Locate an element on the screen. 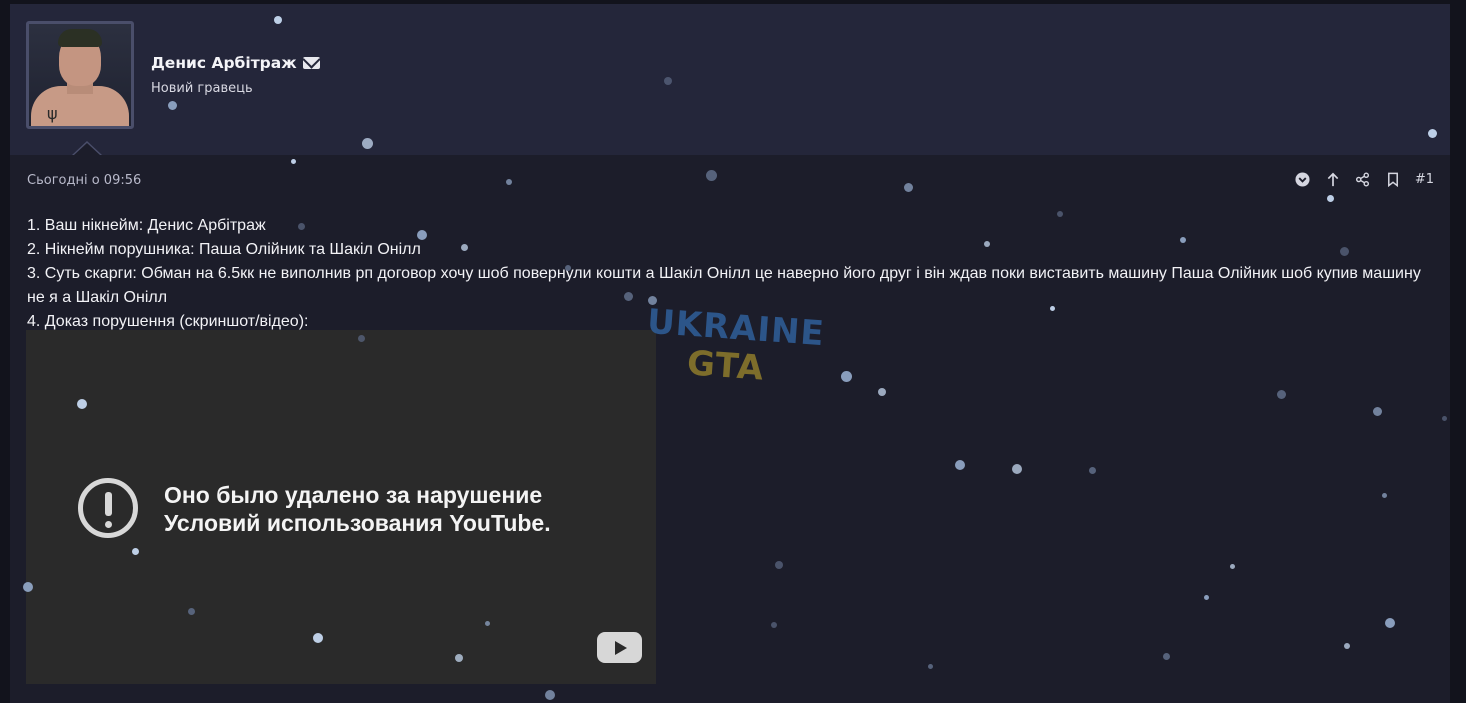 Image resolution: width=1466 pixels, height=703 pixels. post-timestamp: Сьогодні о 09:56 is located at coordinates (84, 180).